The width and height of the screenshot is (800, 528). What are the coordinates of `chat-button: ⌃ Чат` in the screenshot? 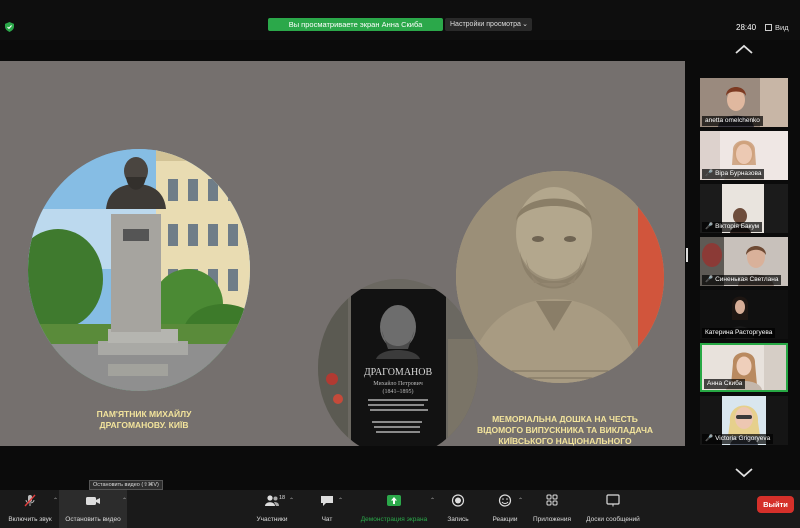 It's located at (328, 509).